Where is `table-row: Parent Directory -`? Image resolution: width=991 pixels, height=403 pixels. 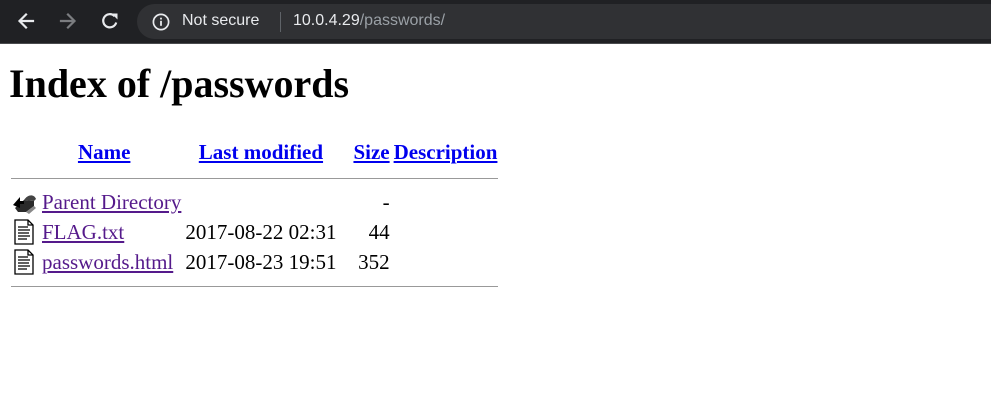 table-row: Parent Directory - is located at coordinates (254, 202).